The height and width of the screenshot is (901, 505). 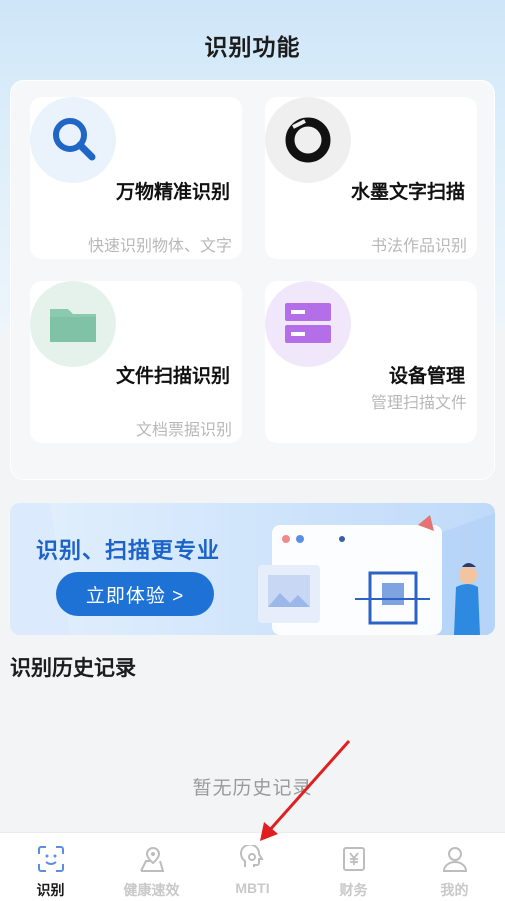 I want to click on feature-card-ink-scan: 水墨文字扫描 书法作品识别, so click(x=371, y=178).